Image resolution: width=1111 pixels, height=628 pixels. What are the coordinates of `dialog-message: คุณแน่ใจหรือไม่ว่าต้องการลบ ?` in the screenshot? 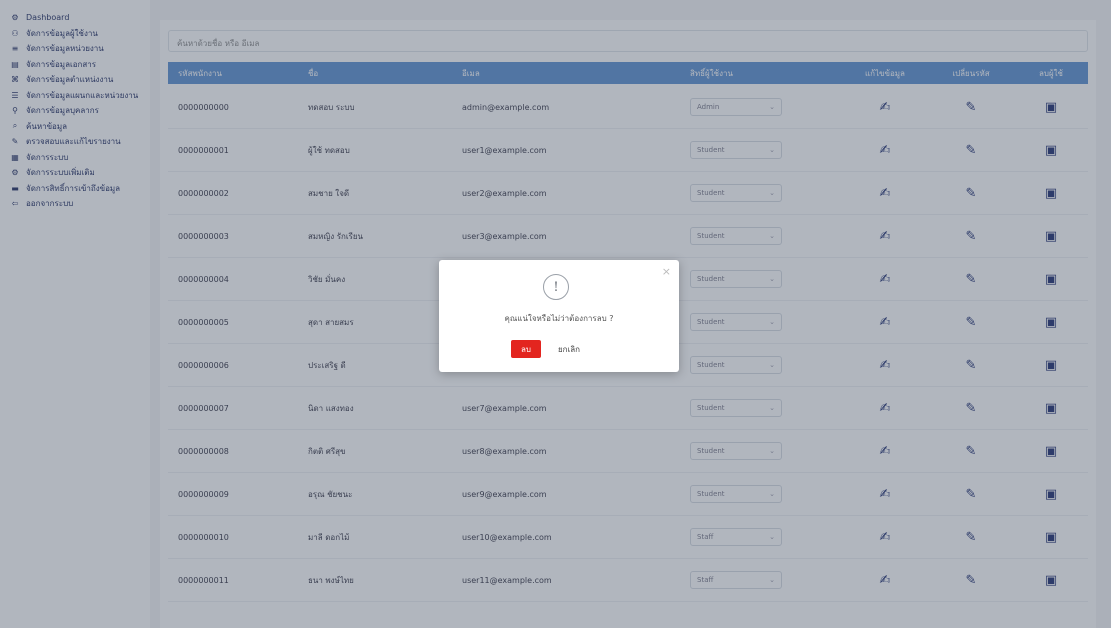 It's located at (559, 318).